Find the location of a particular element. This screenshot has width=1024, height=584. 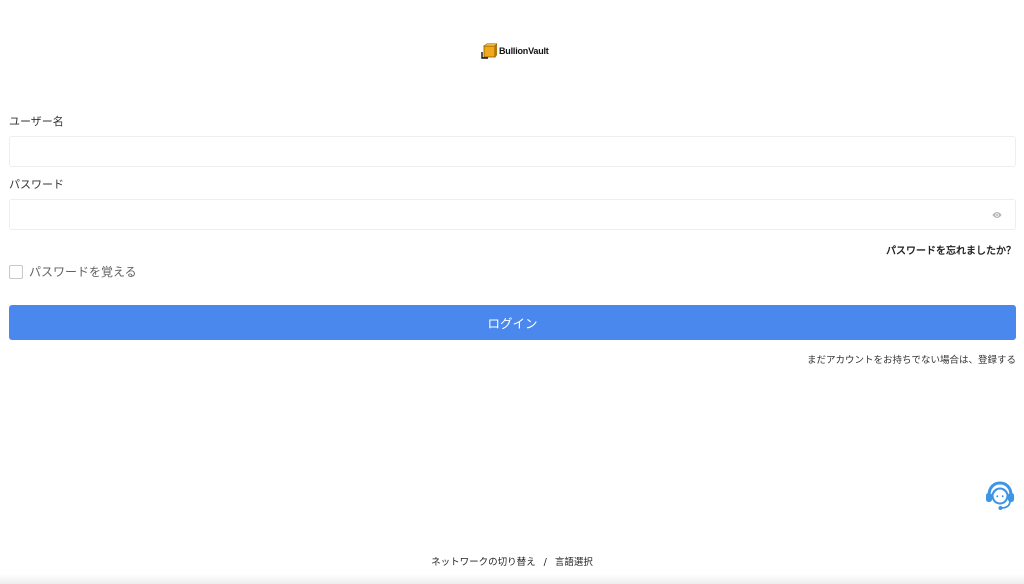

headset-support-icon is located at coordinates (1000, 495).